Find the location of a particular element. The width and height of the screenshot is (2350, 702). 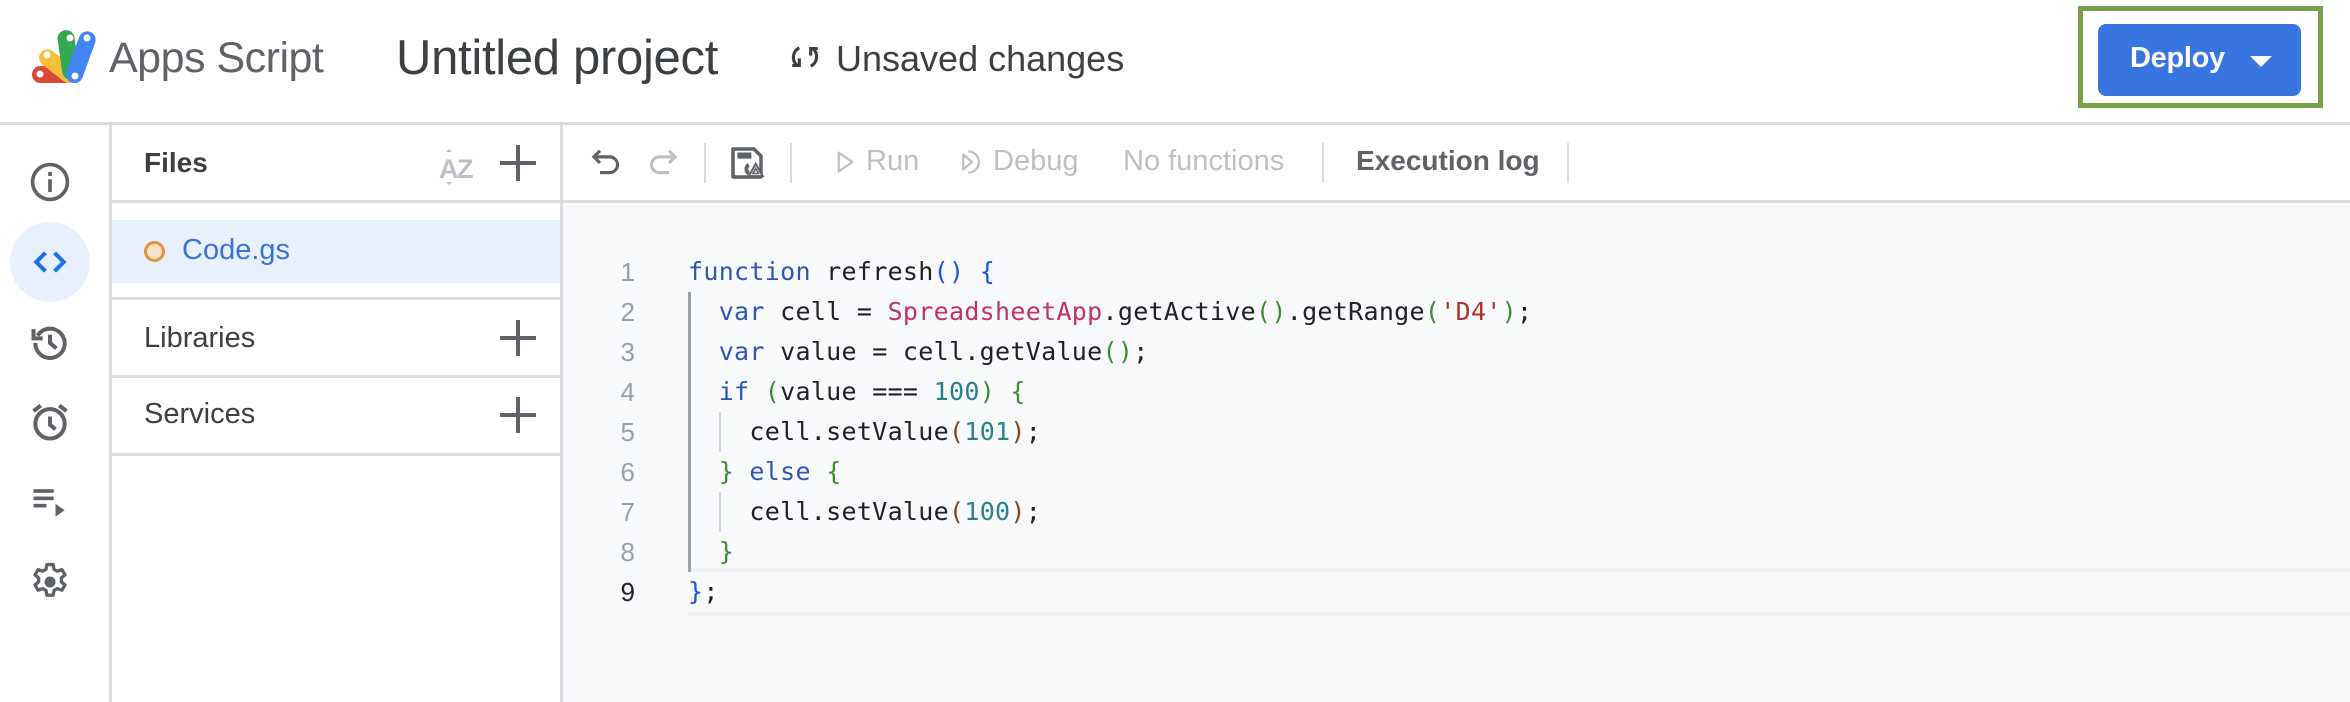

function-select: No functions is located at coordinates (1203, 161).